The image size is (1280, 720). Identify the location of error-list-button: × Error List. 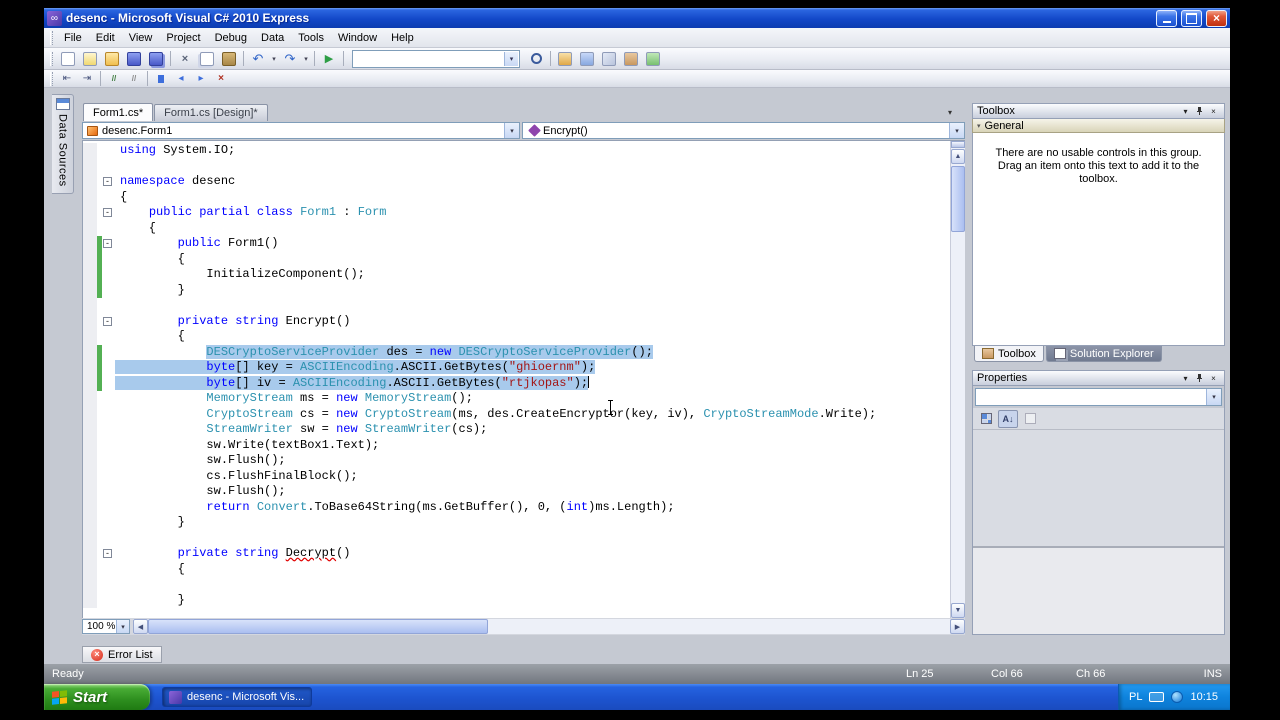
(122, 654).